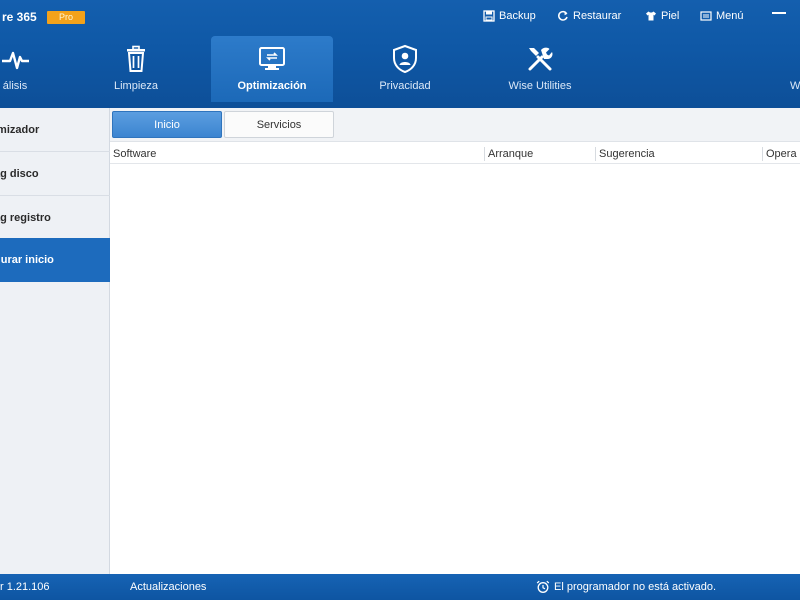  What do you see at coordinates (272, 58) in the screenshot?
I see `monitor-icon` at bounding box center [272, 58].